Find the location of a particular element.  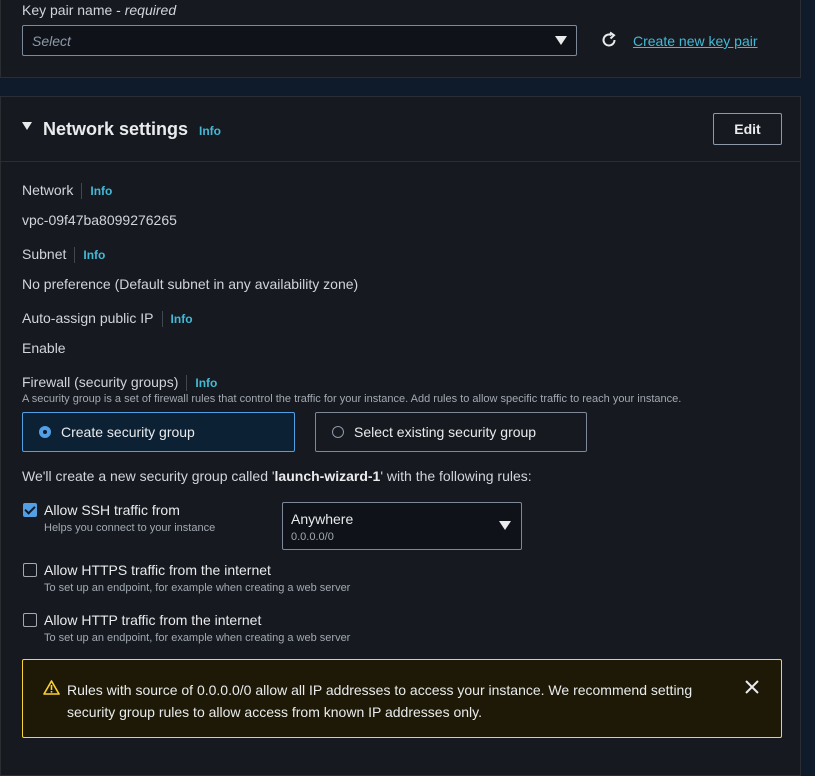

create-security-group-option: Create security group is located at coordinates (158, 432).